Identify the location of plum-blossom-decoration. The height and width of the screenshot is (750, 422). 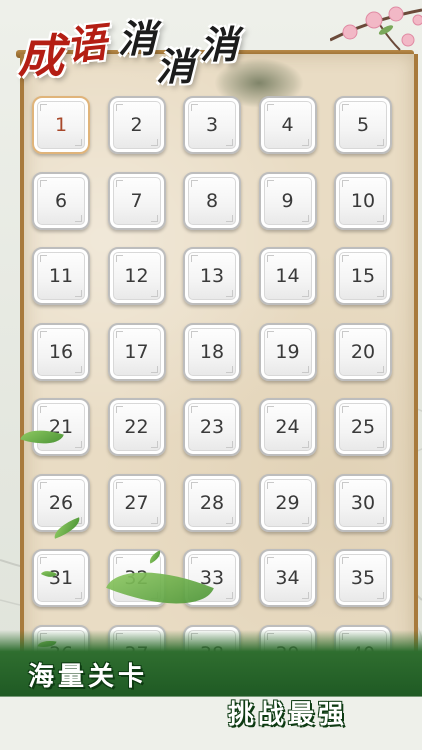
(376, 28).